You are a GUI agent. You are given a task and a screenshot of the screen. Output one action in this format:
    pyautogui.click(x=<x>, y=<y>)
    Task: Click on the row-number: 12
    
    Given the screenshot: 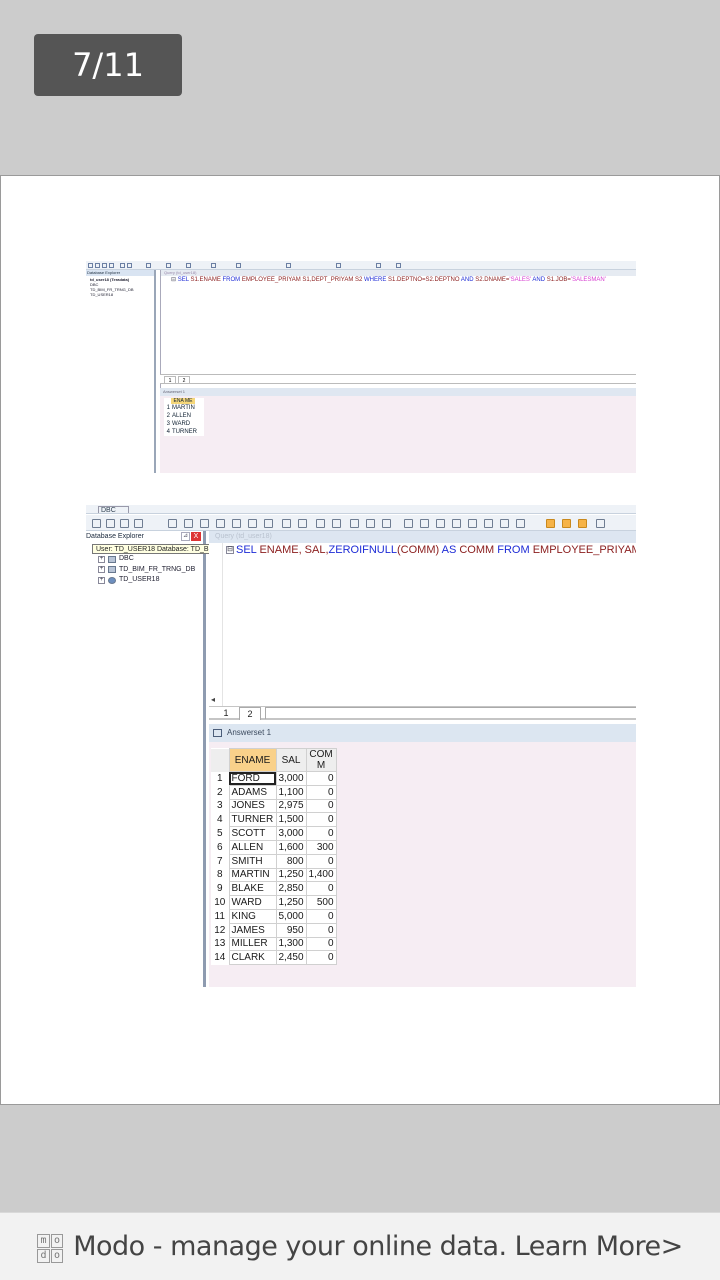 What is the action you would take?
    pyautogui.click(x=220, y=930)
    